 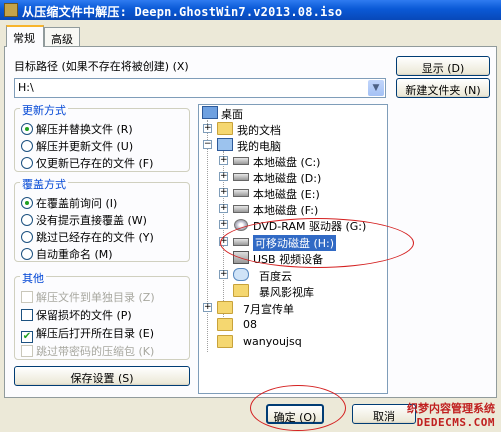 What do you see at coordinates (241, 274) in the screenshot?
I see `cloud-icon` at bounding box center [241, 274].